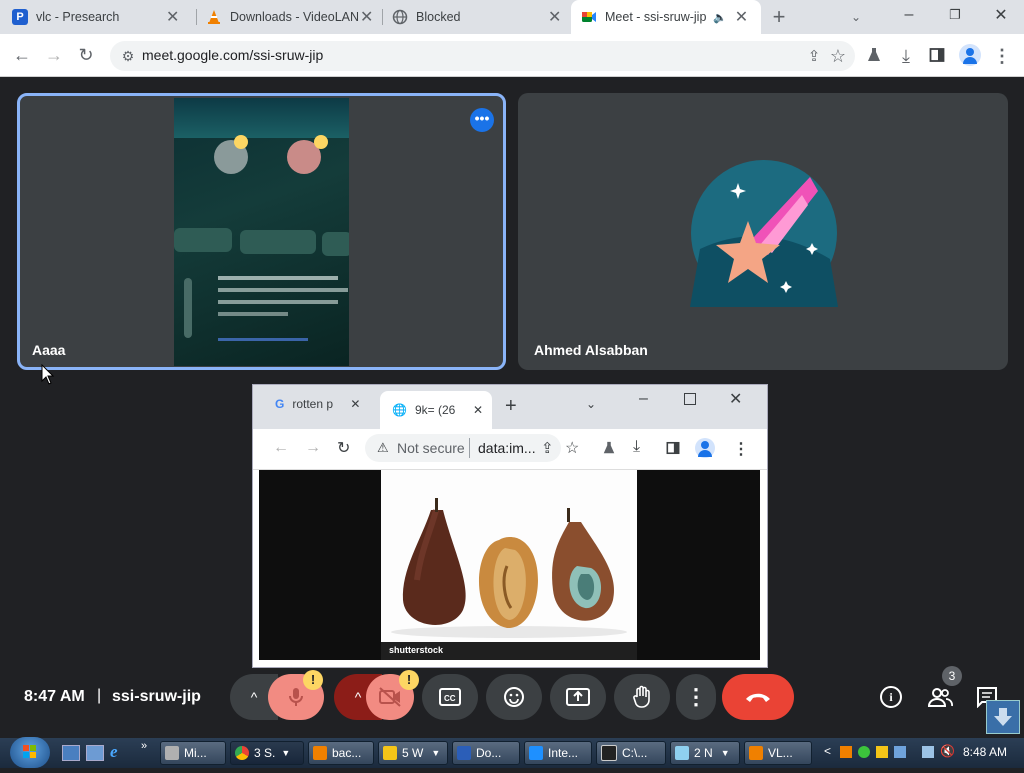 Image resolution: width=1024 pixels, height=773 pixels. What do you see at coordinates (390, 697) in the screenshot?
I see `camera-off-icon` at bounding box center [390, 697].